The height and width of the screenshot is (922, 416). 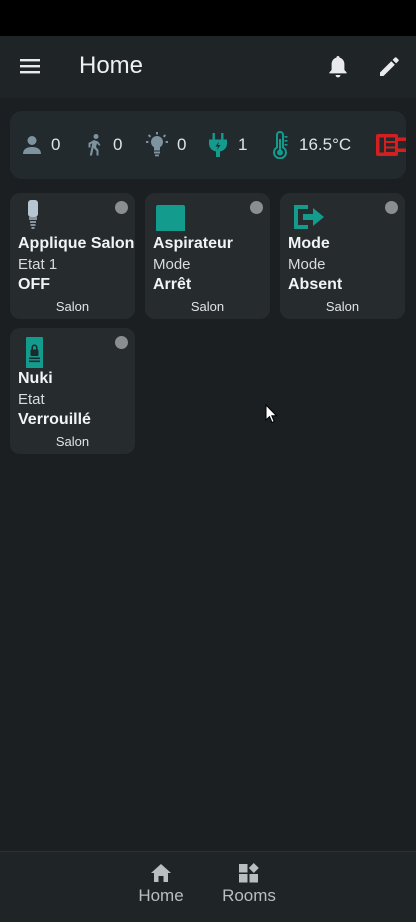 I want to click on lock-icon, so click(x=34, y=352).